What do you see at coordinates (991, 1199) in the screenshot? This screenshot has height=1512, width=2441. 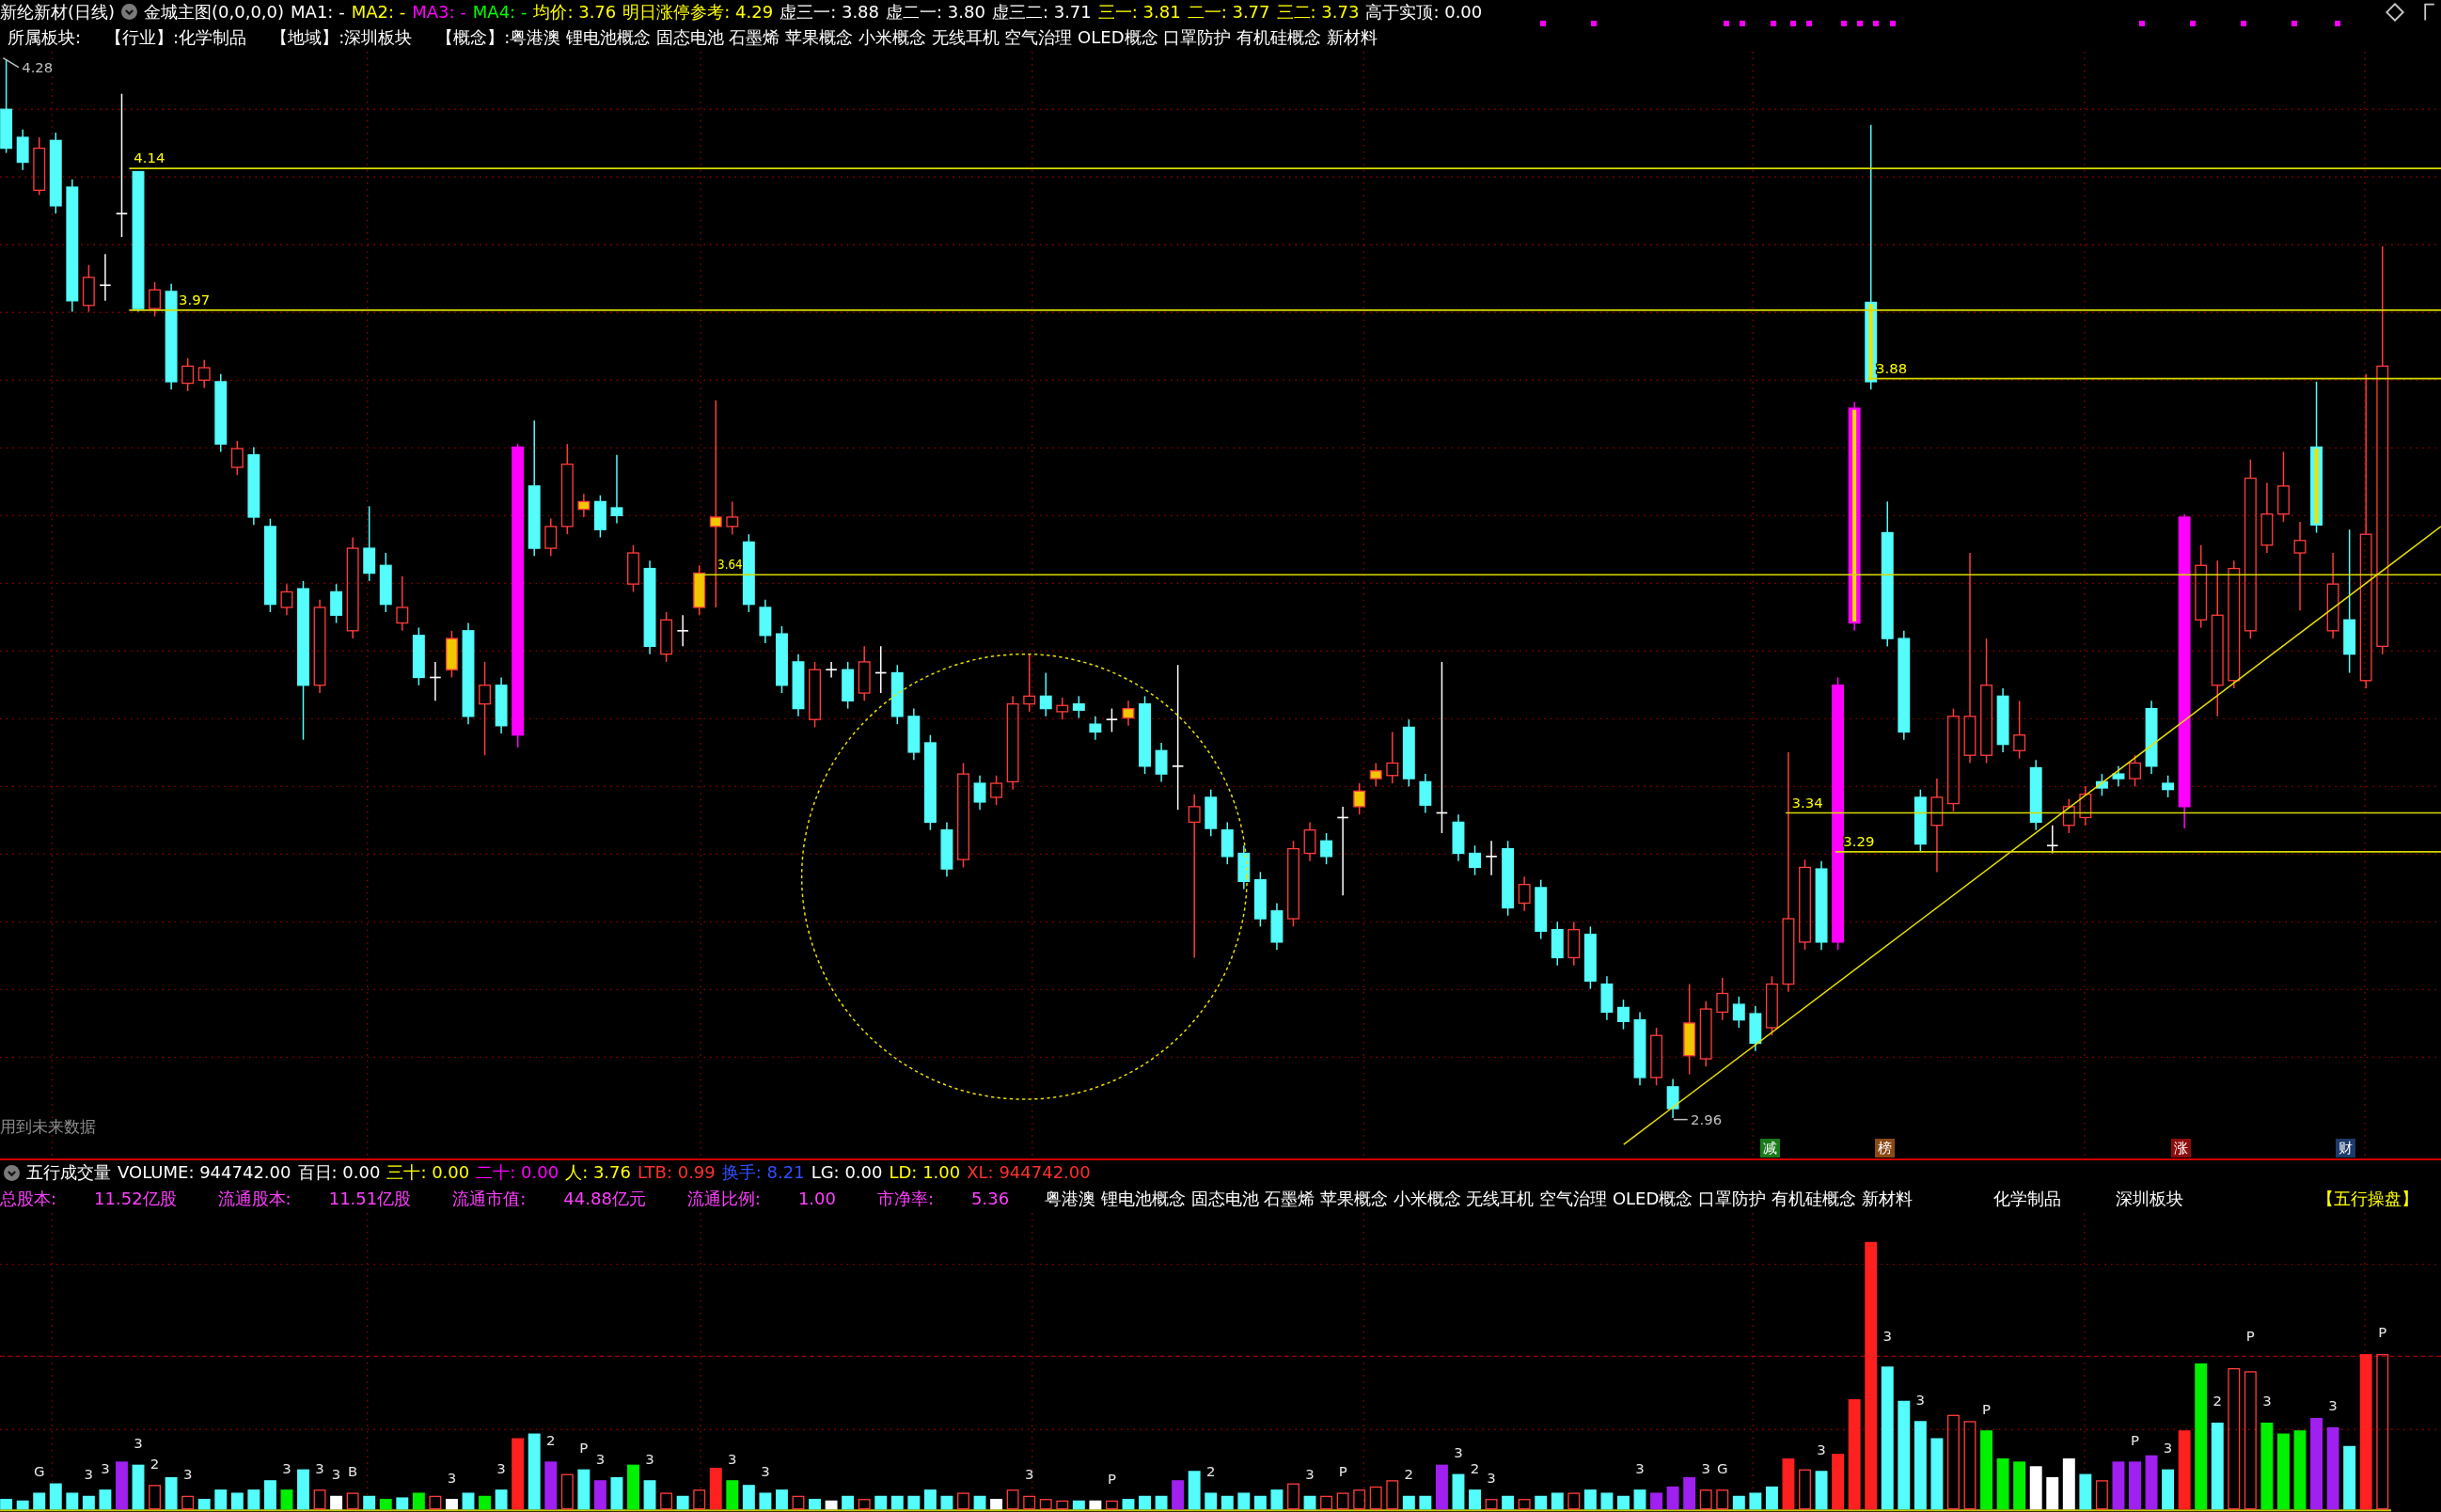 I see `stat-value: 5.36` at bounding box center [991, 1199].